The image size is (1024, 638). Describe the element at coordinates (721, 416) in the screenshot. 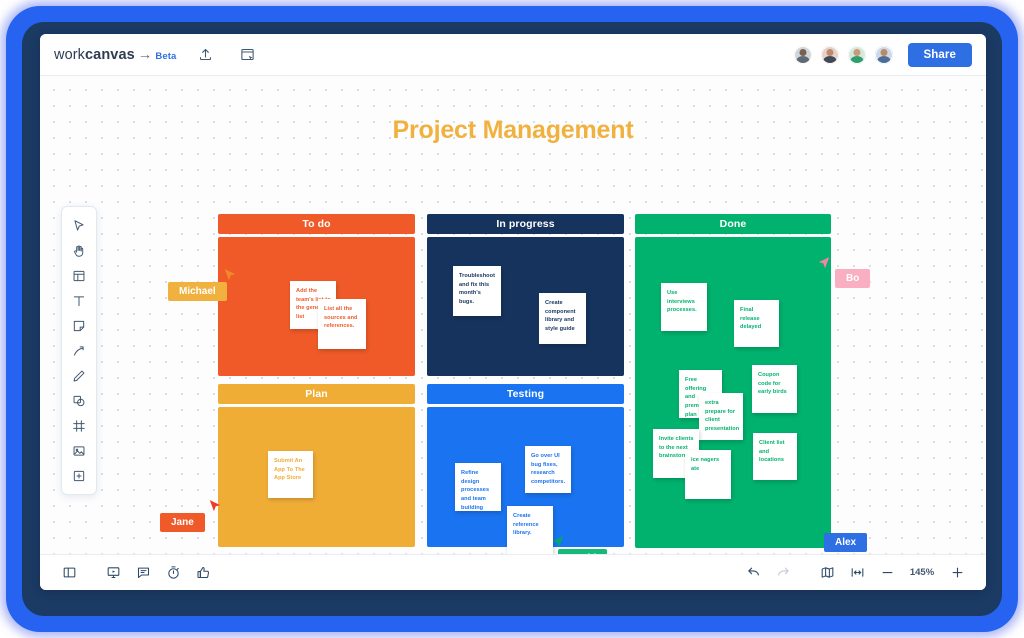

I see `sticky-note: extra prepare for client presentation` at that location.